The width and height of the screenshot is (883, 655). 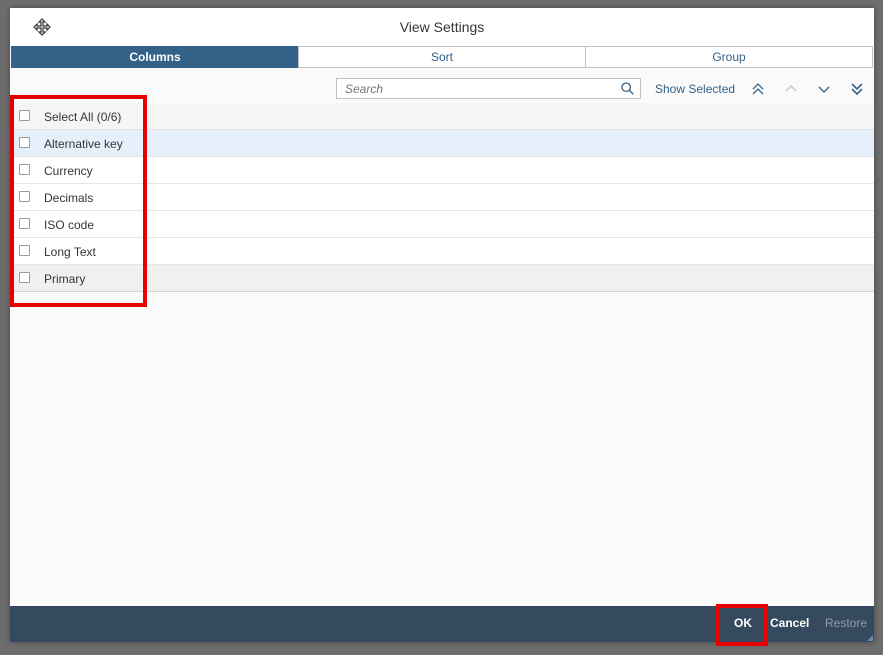 I want to click on tab-sort: Sort, so click(x=442, y=57).